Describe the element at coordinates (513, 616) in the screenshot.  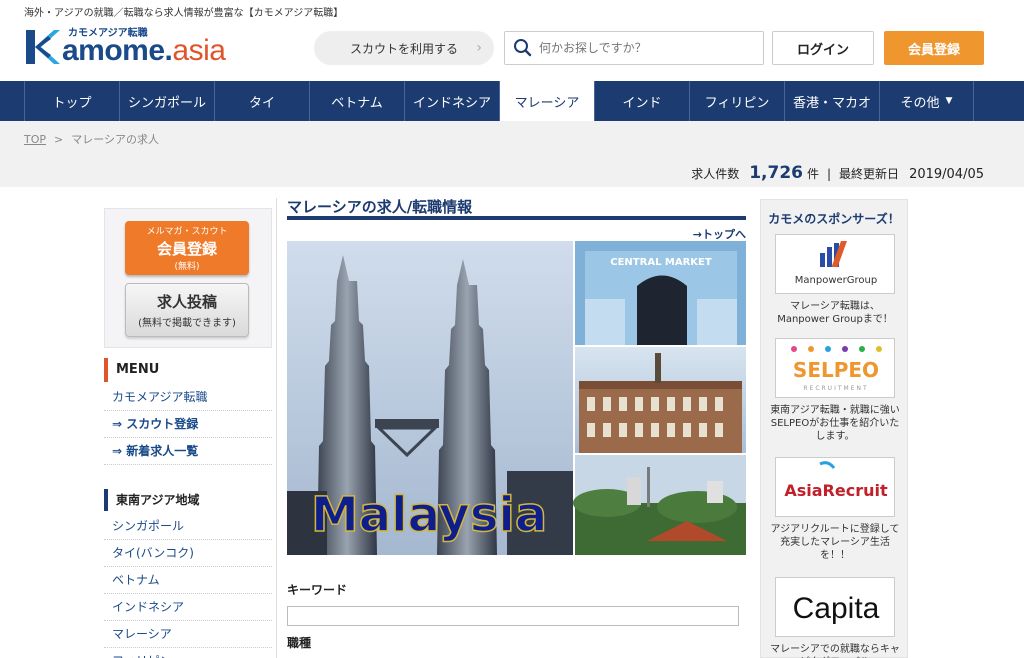
I see `keyword-input` at that location.